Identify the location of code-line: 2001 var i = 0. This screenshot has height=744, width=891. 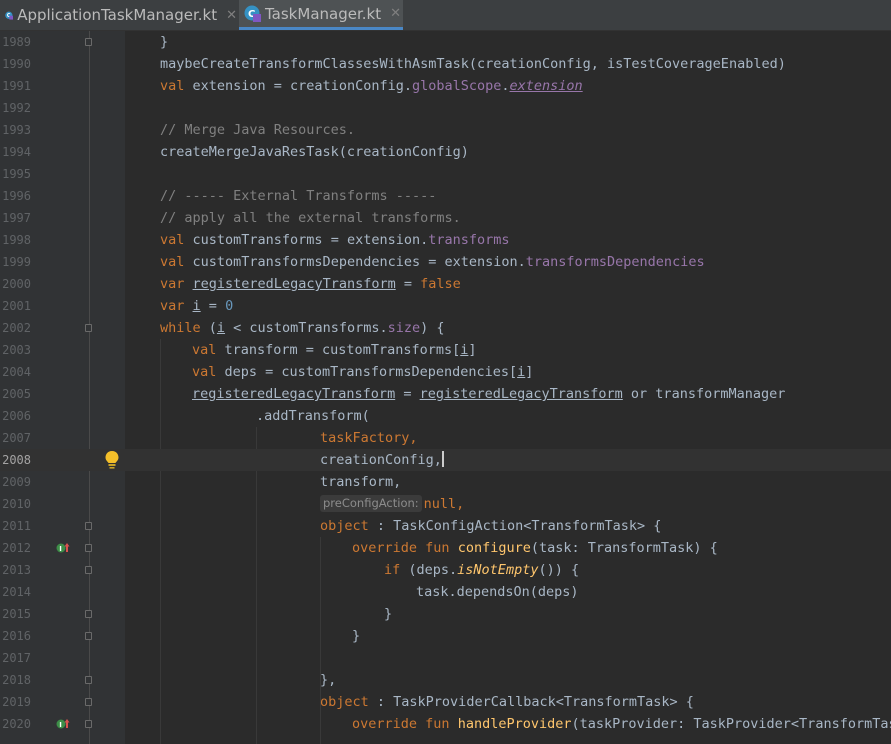
(445, 306).